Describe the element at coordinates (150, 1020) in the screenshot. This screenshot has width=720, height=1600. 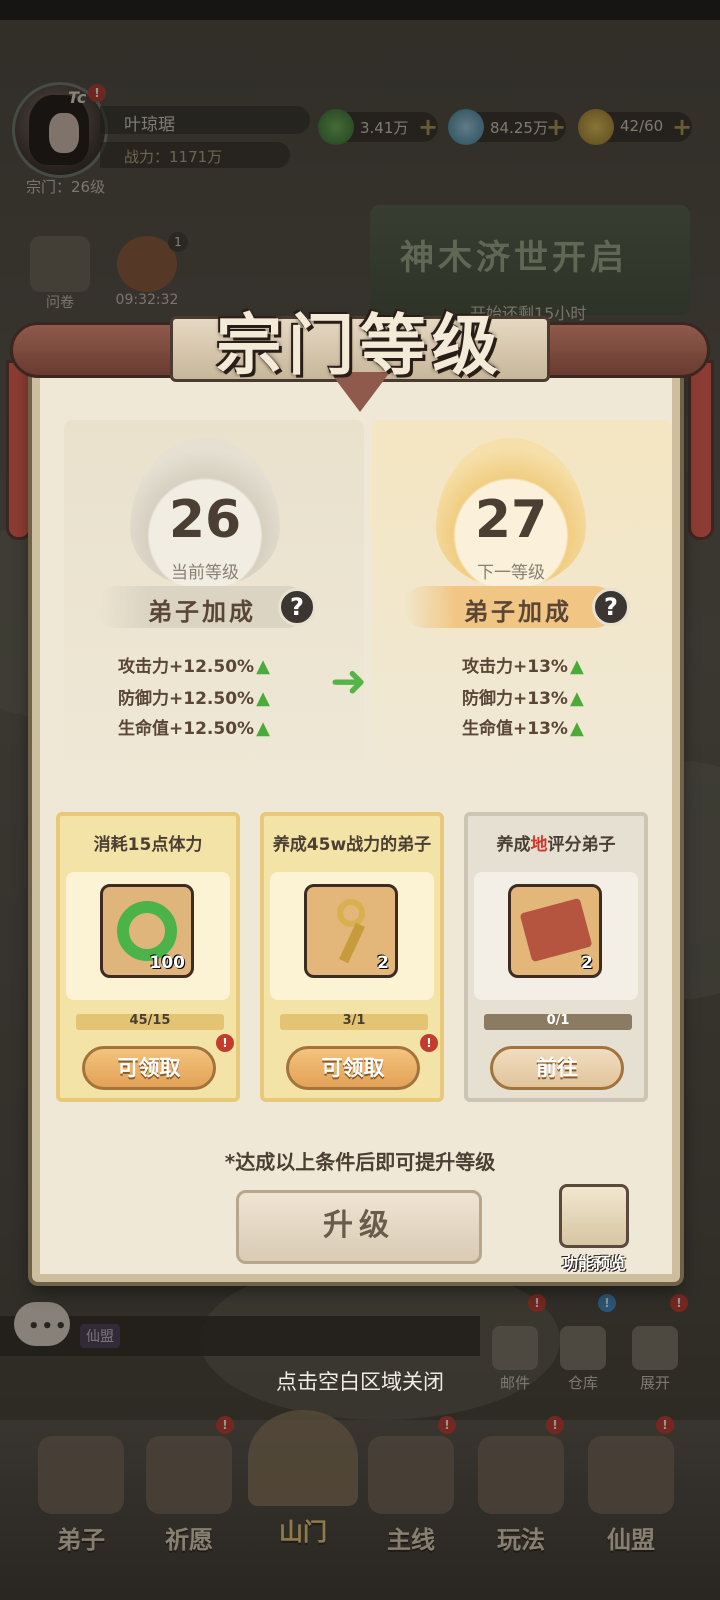
I see `task-progress-text: 45/15` at that location.